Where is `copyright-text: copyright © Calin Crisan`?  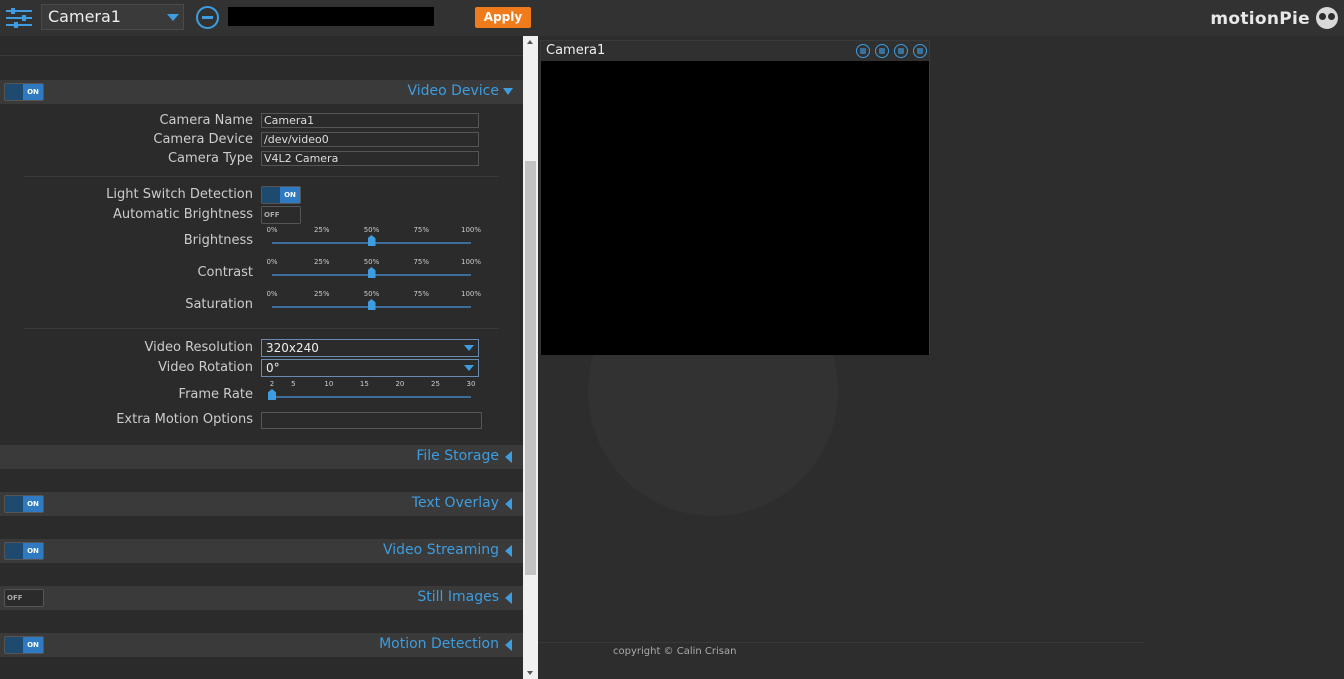
copyright-text: copyright © Calin Crisan is located at coordinates (675, 651).